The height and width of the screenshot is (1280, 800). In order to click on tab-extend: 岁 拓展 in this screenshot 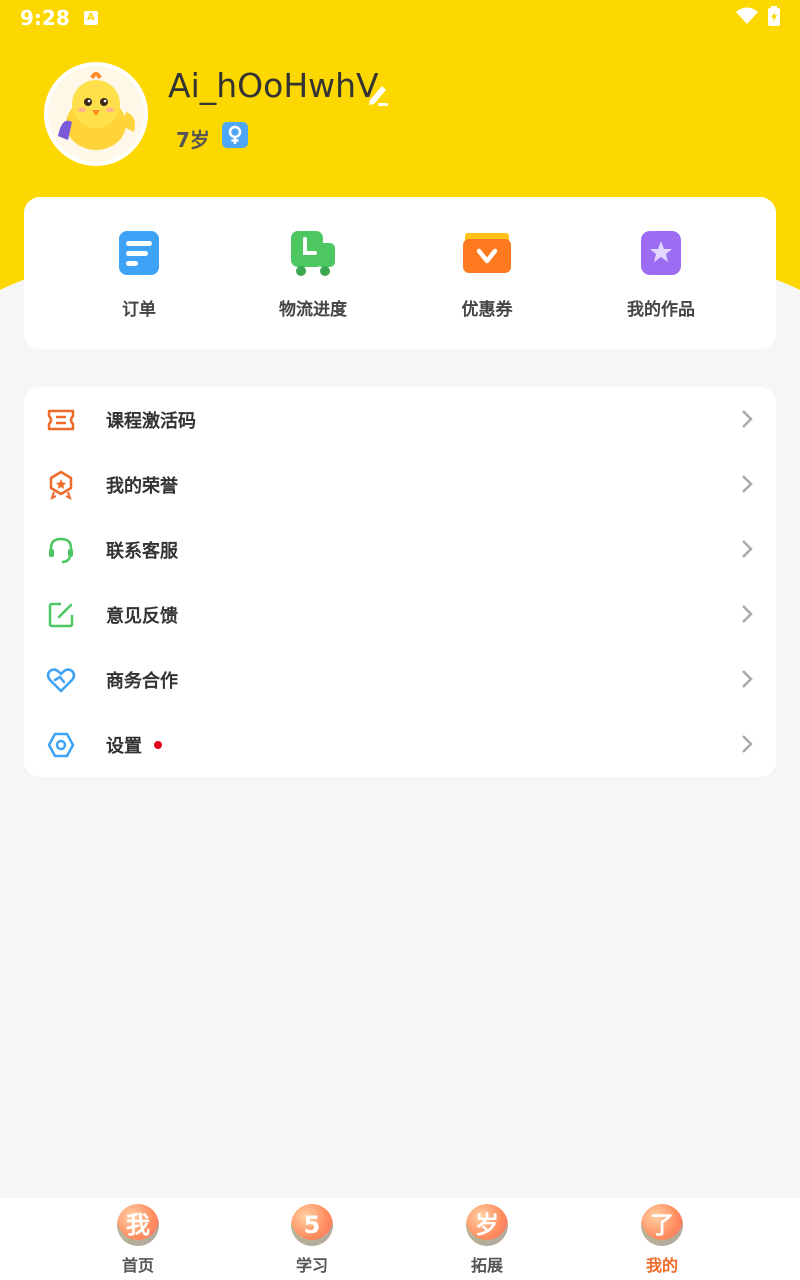, I will do `click(487, 1240)`.